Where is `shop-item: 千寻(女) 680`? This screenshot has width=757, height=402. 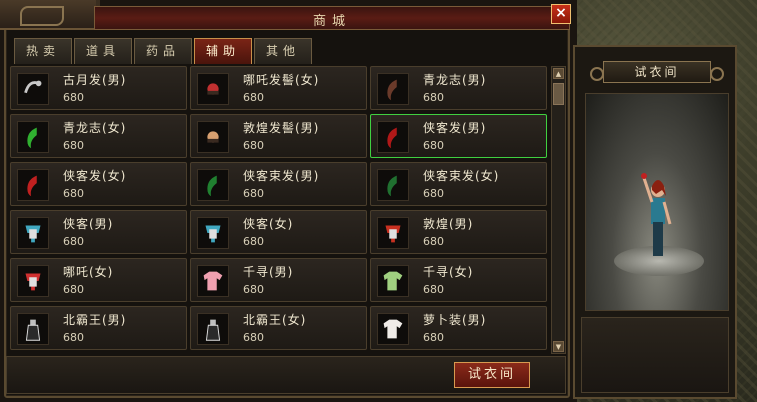 shop-item: 千寻(女) 680 is located at coordinates (458, 280).